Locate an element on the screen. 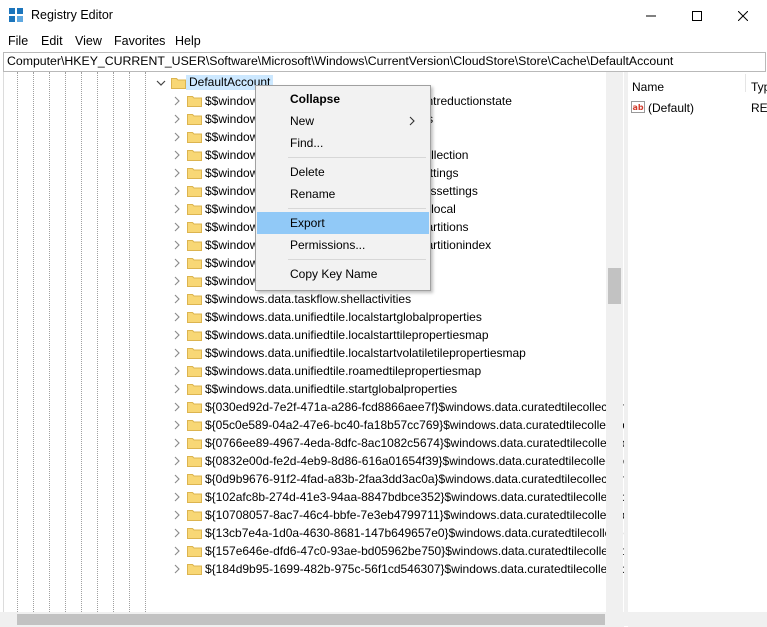 Image resolution: width=767 pixels, height=627 pixels. minimize-button is located at coordinates (651, 15).